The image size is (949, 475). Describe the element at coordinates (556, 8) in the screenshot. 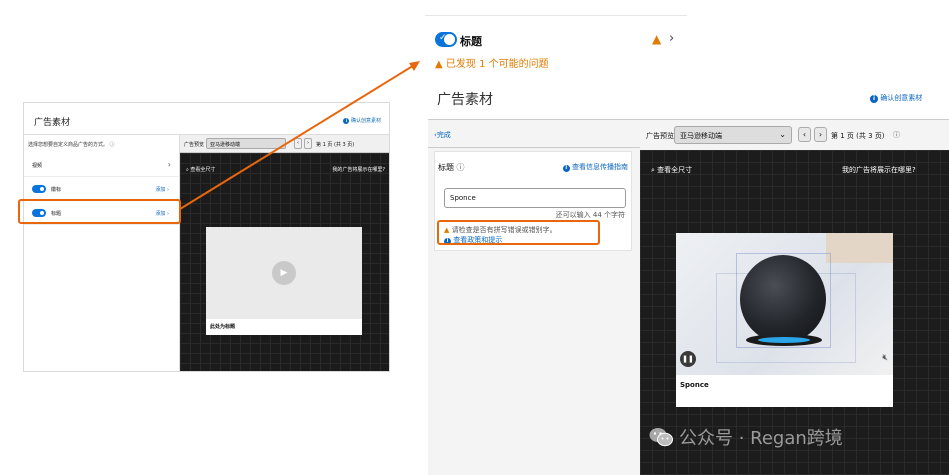

I see `top-strip` at that location.